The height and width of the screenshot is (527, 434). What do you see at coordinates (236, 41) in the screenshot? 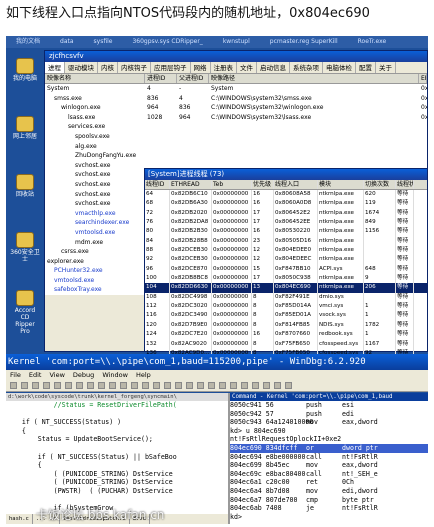
I see `desktop-top-item: kwnstupl` at bounding box center [236, 41].